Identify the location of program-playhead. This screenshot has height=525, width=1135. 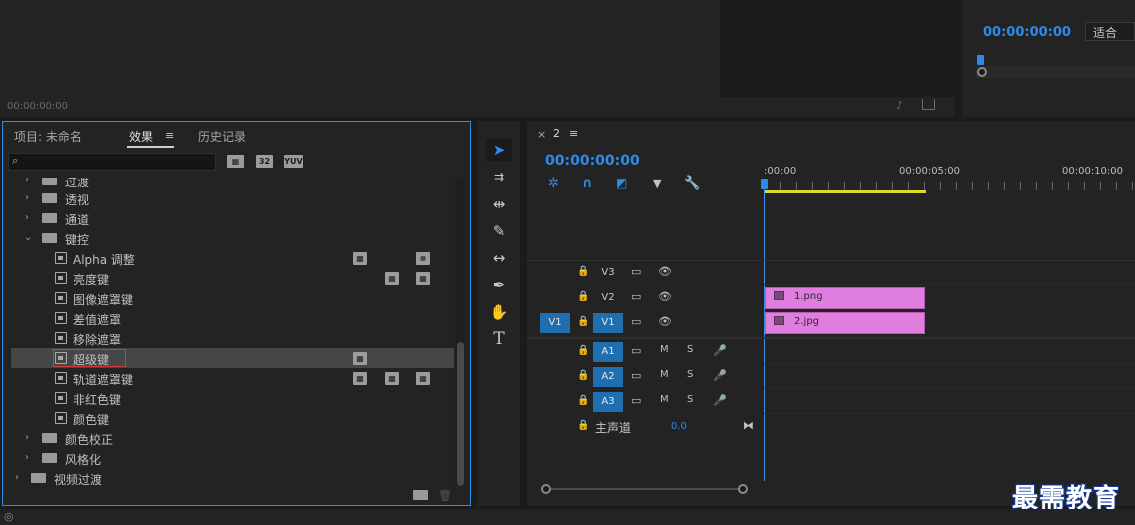
(980, 60).